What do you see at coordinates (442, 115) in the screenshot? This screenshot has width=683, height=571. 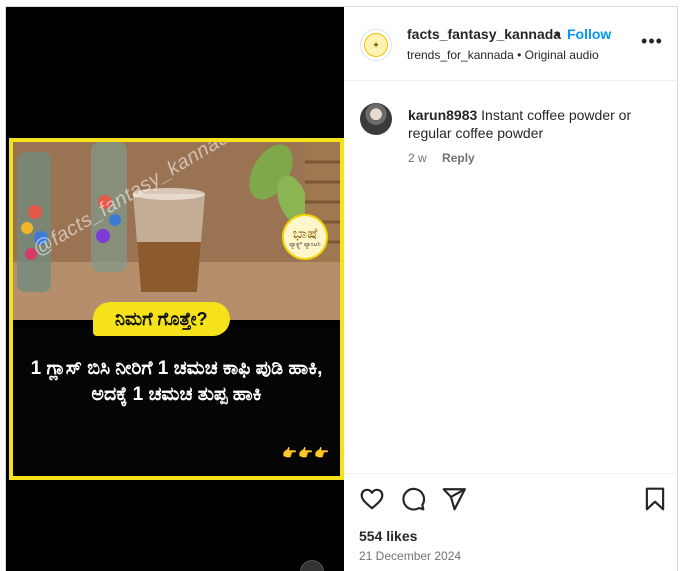 I see `commenter-username: karun8983` at bounding box center [442, 115].